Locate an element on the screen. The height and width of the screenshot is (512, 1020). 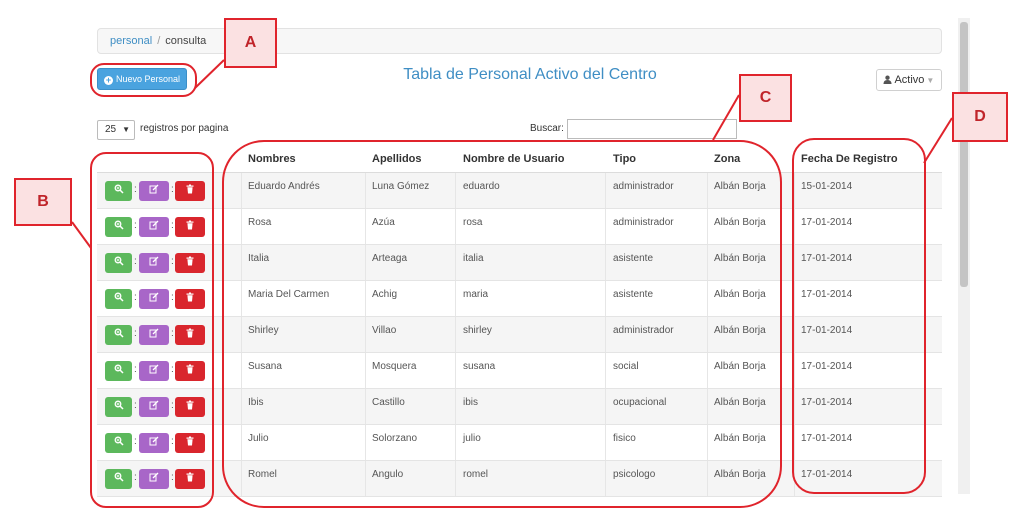
connector-c is located at coordinates (726, 117).